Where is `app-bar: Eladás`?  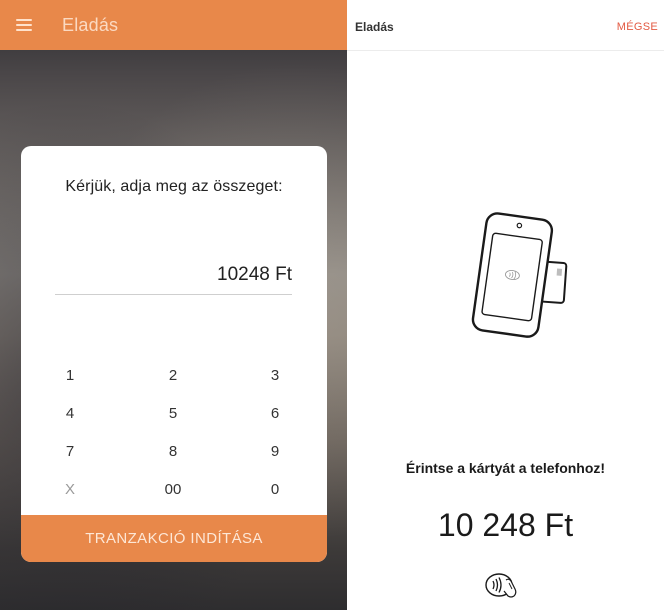 app-bar: Eladás is located at coordinates (173, 25).